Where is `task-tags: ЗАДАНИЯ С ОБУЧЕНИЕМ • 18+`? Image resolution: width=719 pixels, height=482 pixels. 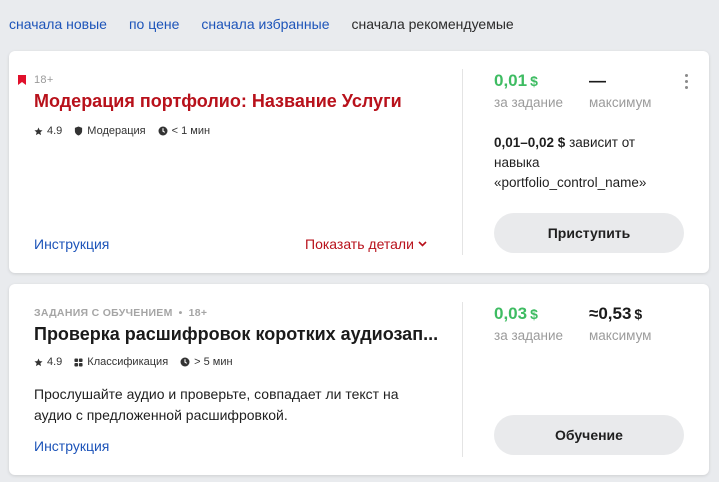
task-tags: ЗАДАНИЯ С ОБУЧЕНИЕМ • 18+ is located at coordinates (121, 313).